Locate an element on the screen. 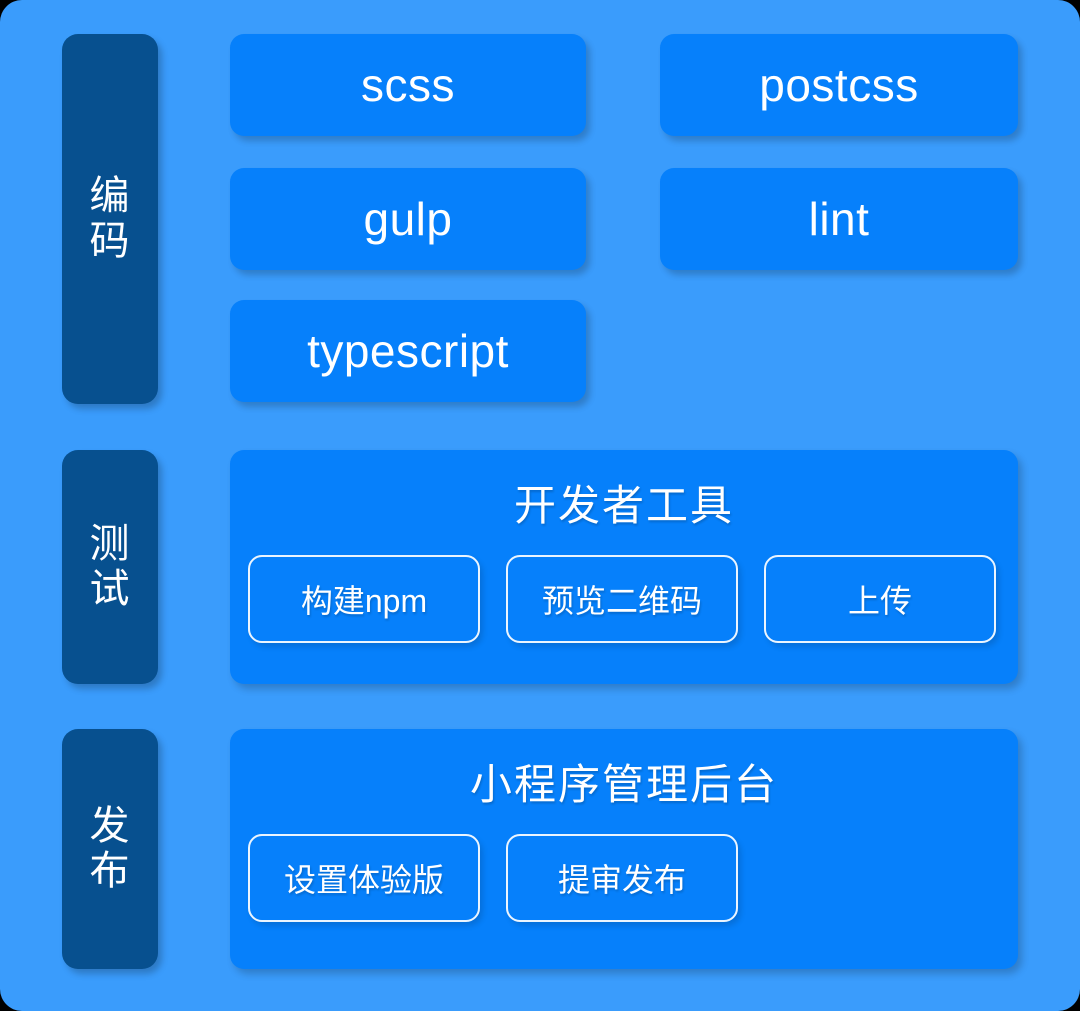  action-preview-qrcode: 预览二维码 is located at coordinates (622, 599).